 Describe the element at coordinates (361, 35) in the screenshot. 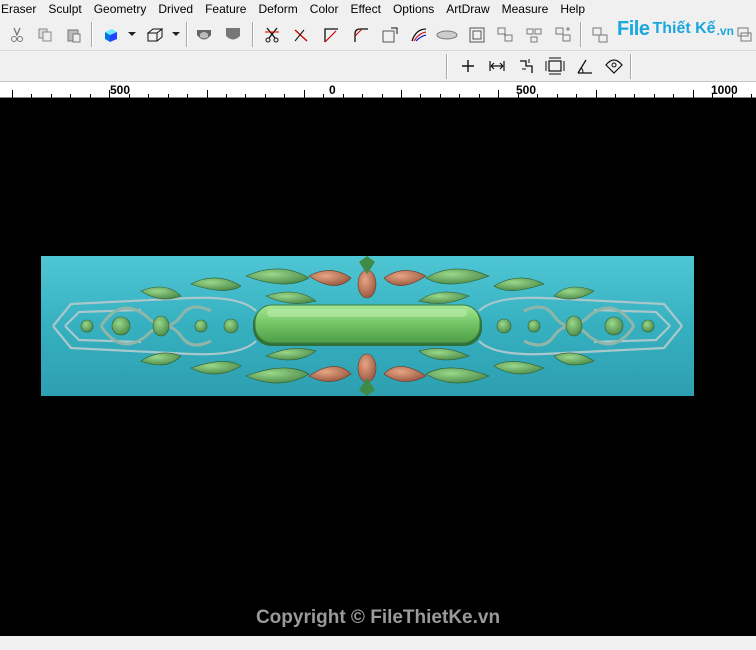

I see `corner-round-icon` at that location.